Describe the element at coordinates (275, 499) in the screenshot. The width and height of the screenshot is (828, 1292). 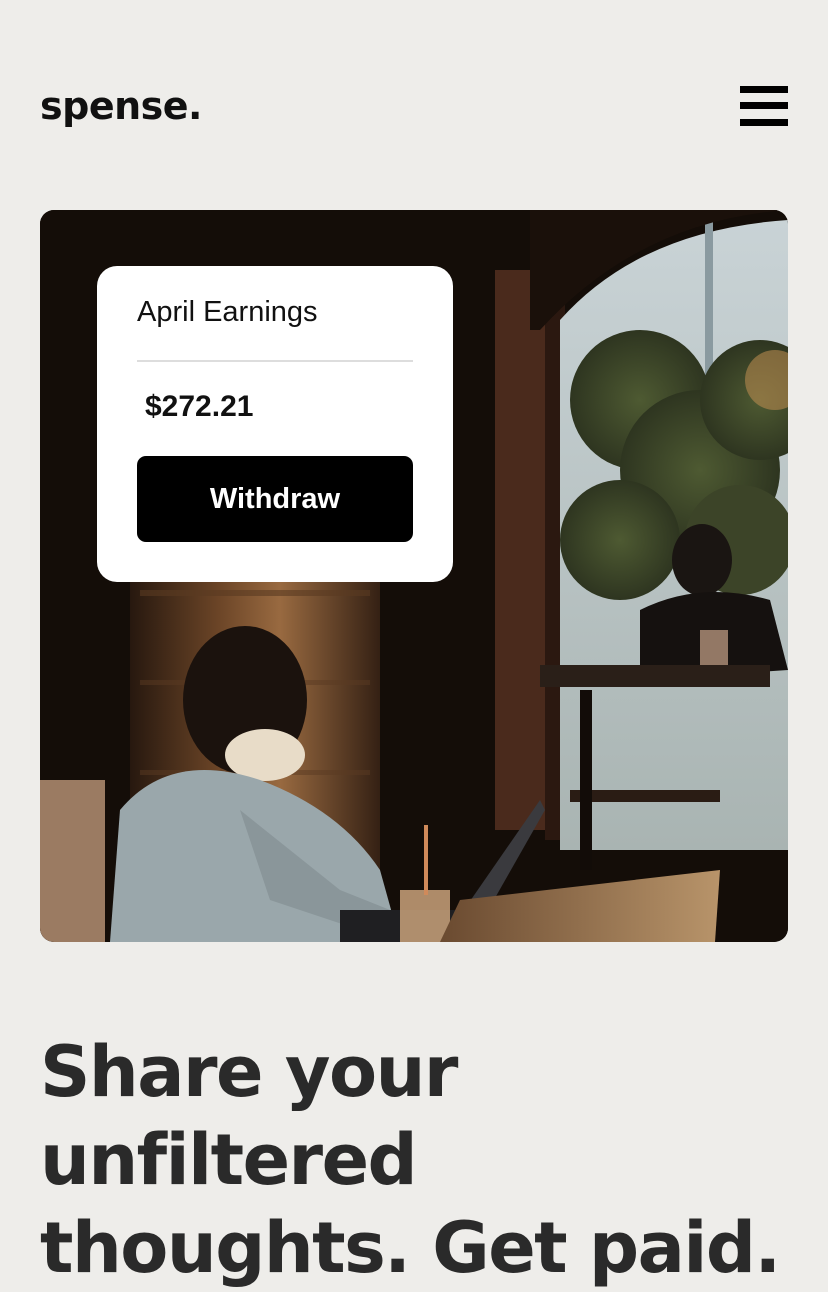
I see `withdraw-button: Withdraw` at that location.